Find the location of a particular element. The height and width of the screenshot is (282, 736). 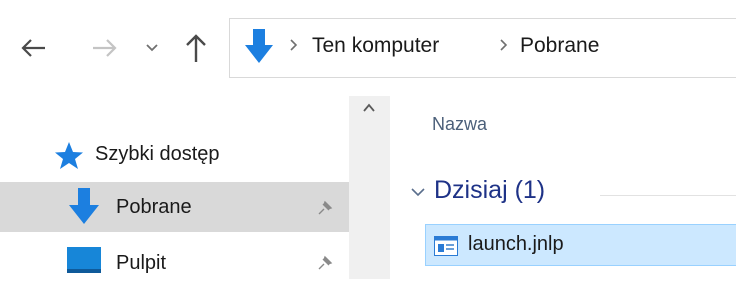

arrow-left-icon is located at coordinates (33, 48).